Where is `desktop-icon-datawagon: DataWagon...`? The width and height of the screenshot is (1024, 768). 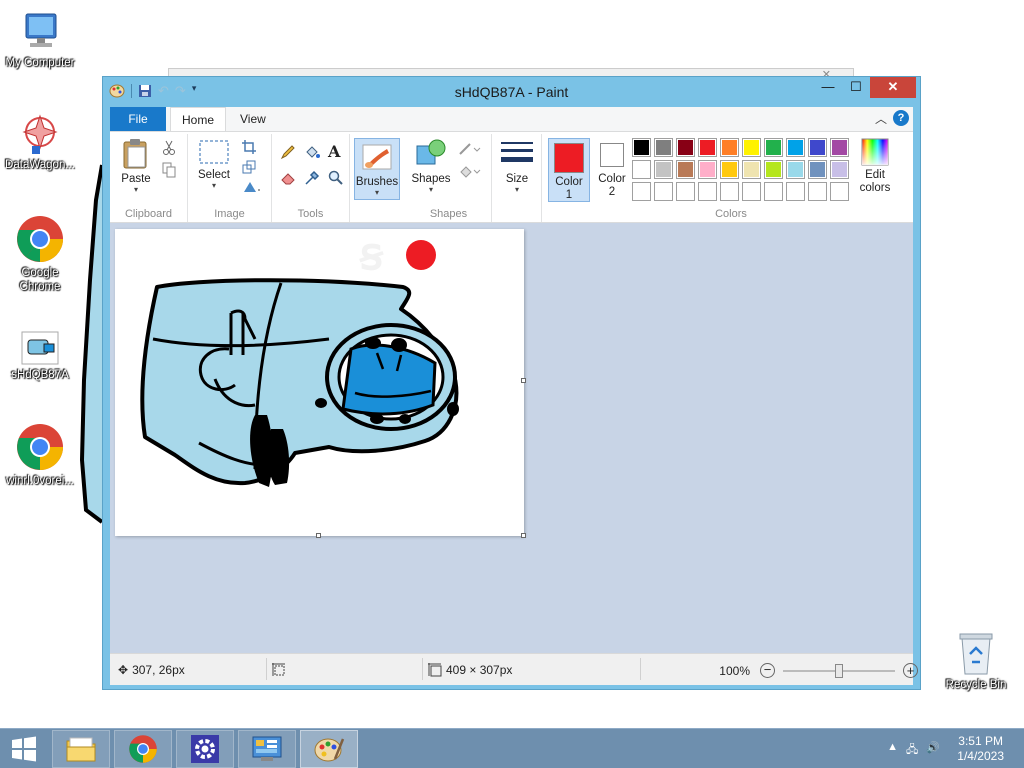 desktop-icon-datawagon: DataWagon... is located at coordinates (40, 142).